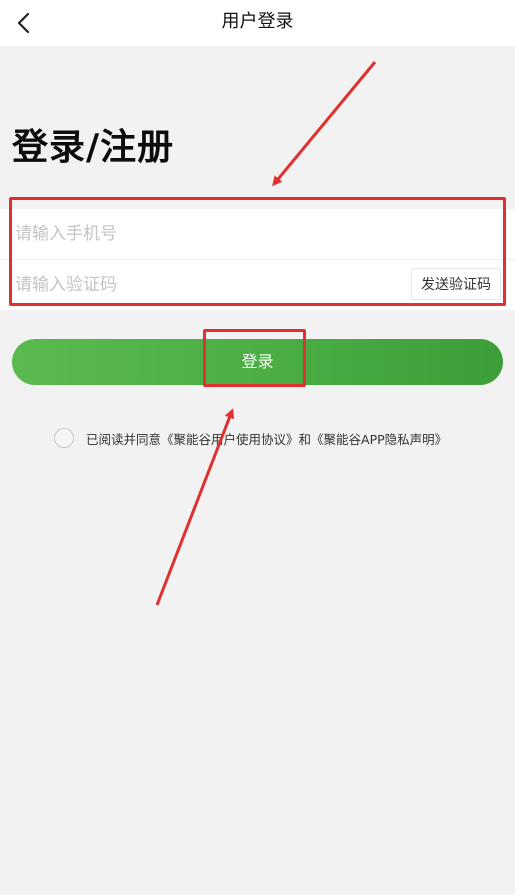 The image size is (515, 895). Describe the element at coordinates (324, 124) in the screenshot. I see `arrow-to-form` at that location.